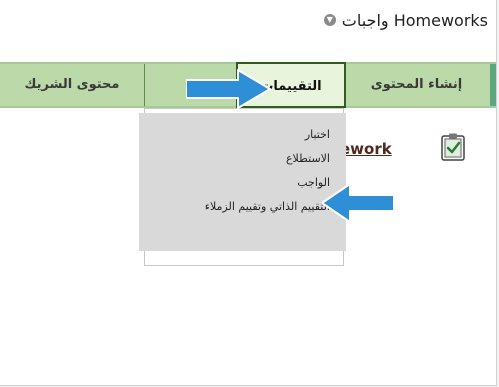 The width and height of the screenshot is (499, 387). What do you see at coordinates (366, 149) in the screenshot?
I see `homework-link: ework` at bounding box center [366, 149].